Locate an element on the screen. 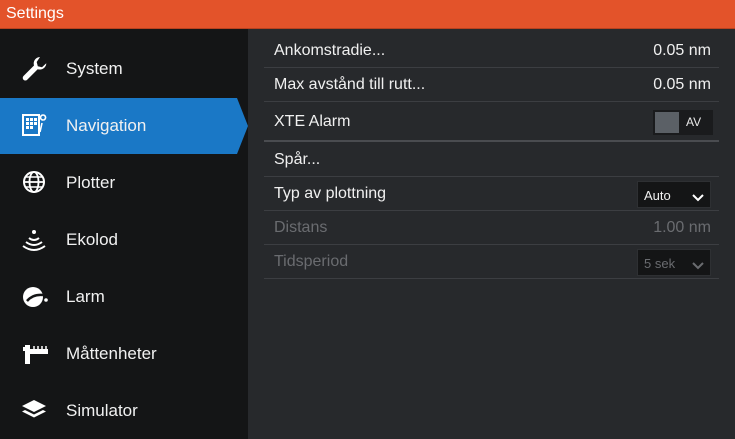 This screenshot has height=439, width=735. select-value: Auto is located at coordinates (657, 195).